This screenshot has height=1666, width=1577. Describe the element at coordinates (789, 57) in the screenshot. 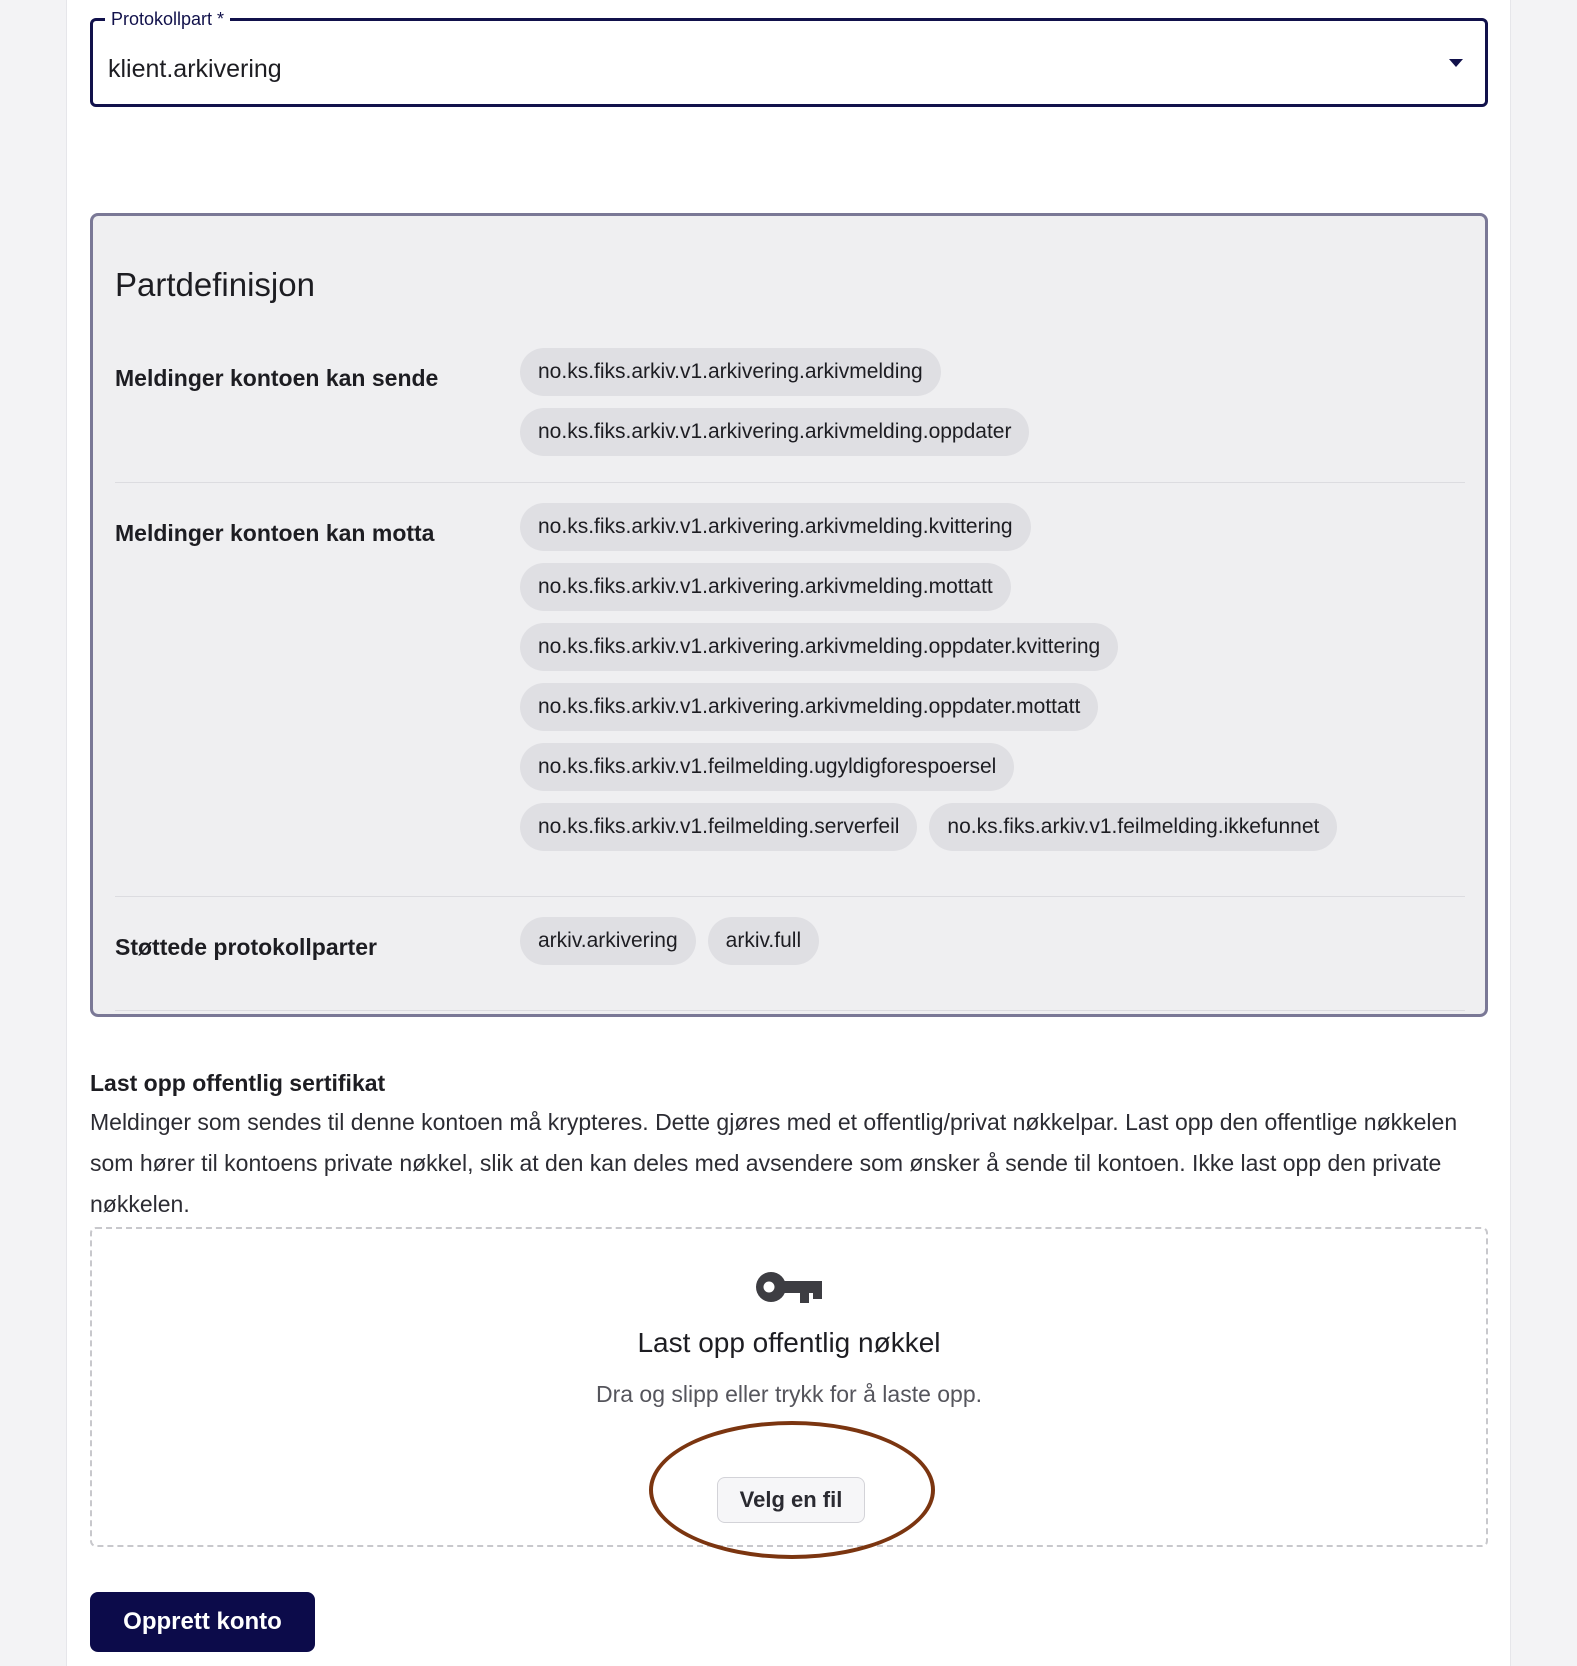

I see `protocol-select: Protokollpart * klient.arkivering` at that location.